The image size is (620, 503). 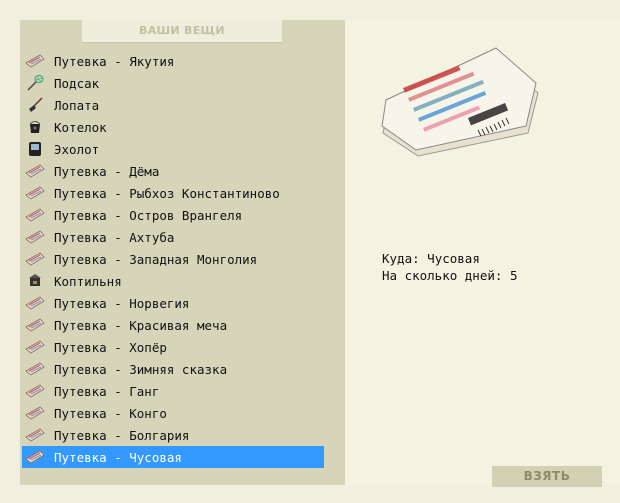 I want to click on list-item: Путевка - Норвегия, so click(x=173, y=303).